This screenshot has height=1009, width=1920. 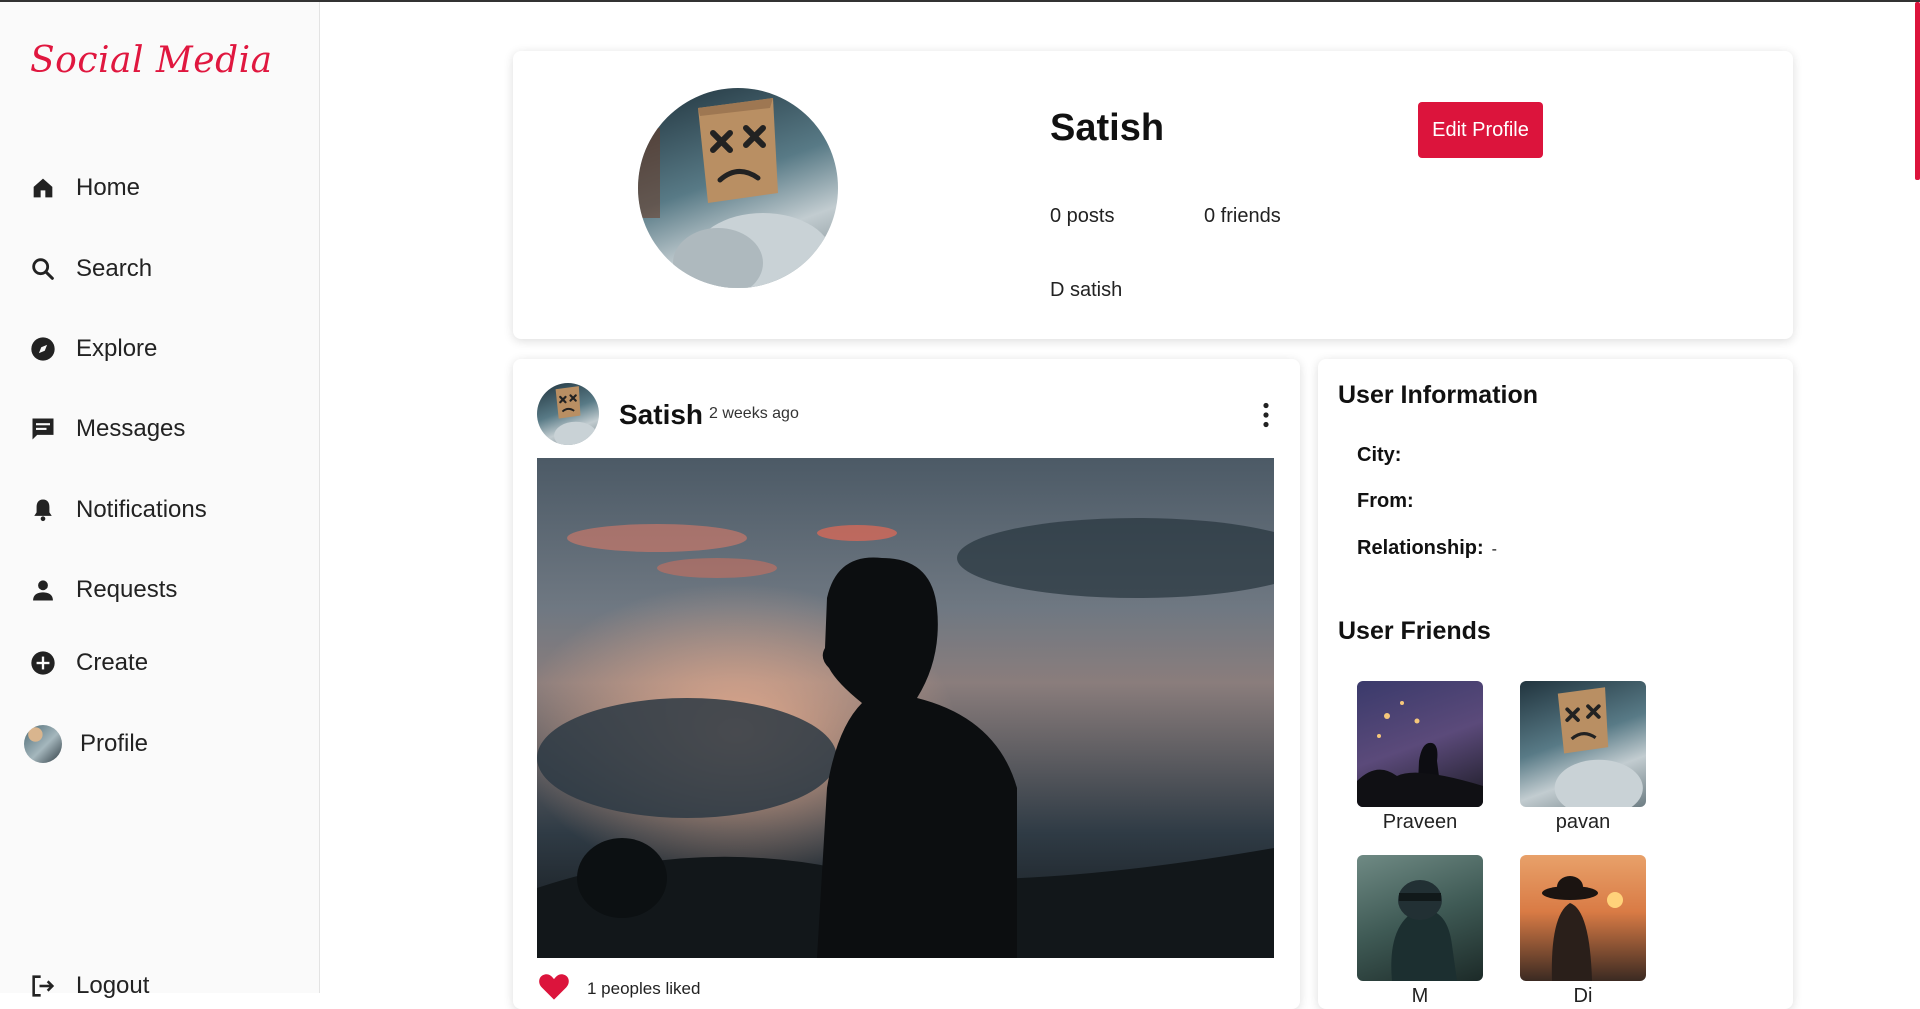 I want to click on relationship-row: Relationship: -, so click(x=1427, y=548).